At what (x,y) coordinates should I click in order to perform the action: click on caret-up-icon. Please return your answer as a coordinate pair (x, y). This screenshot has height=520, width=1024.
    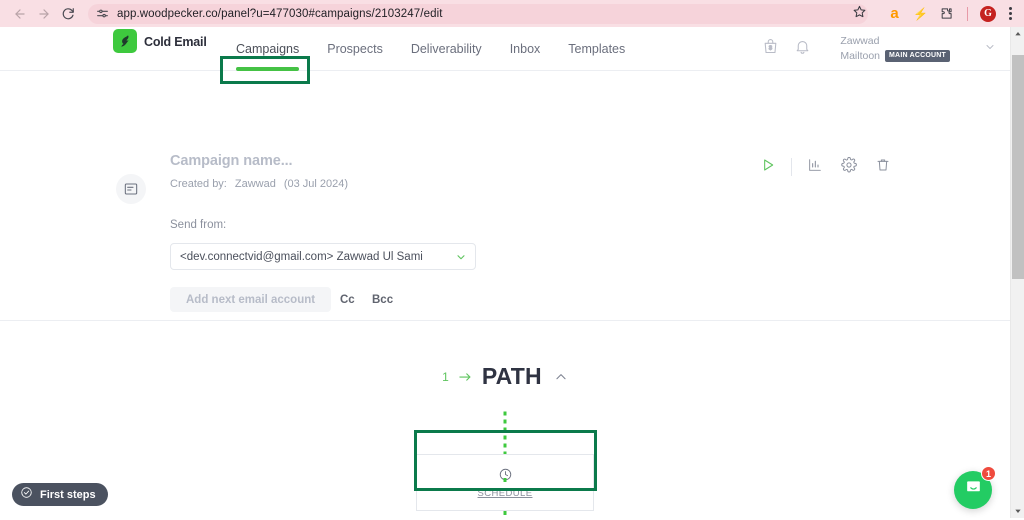
    Looking at the image, I should click on (1018, 34).